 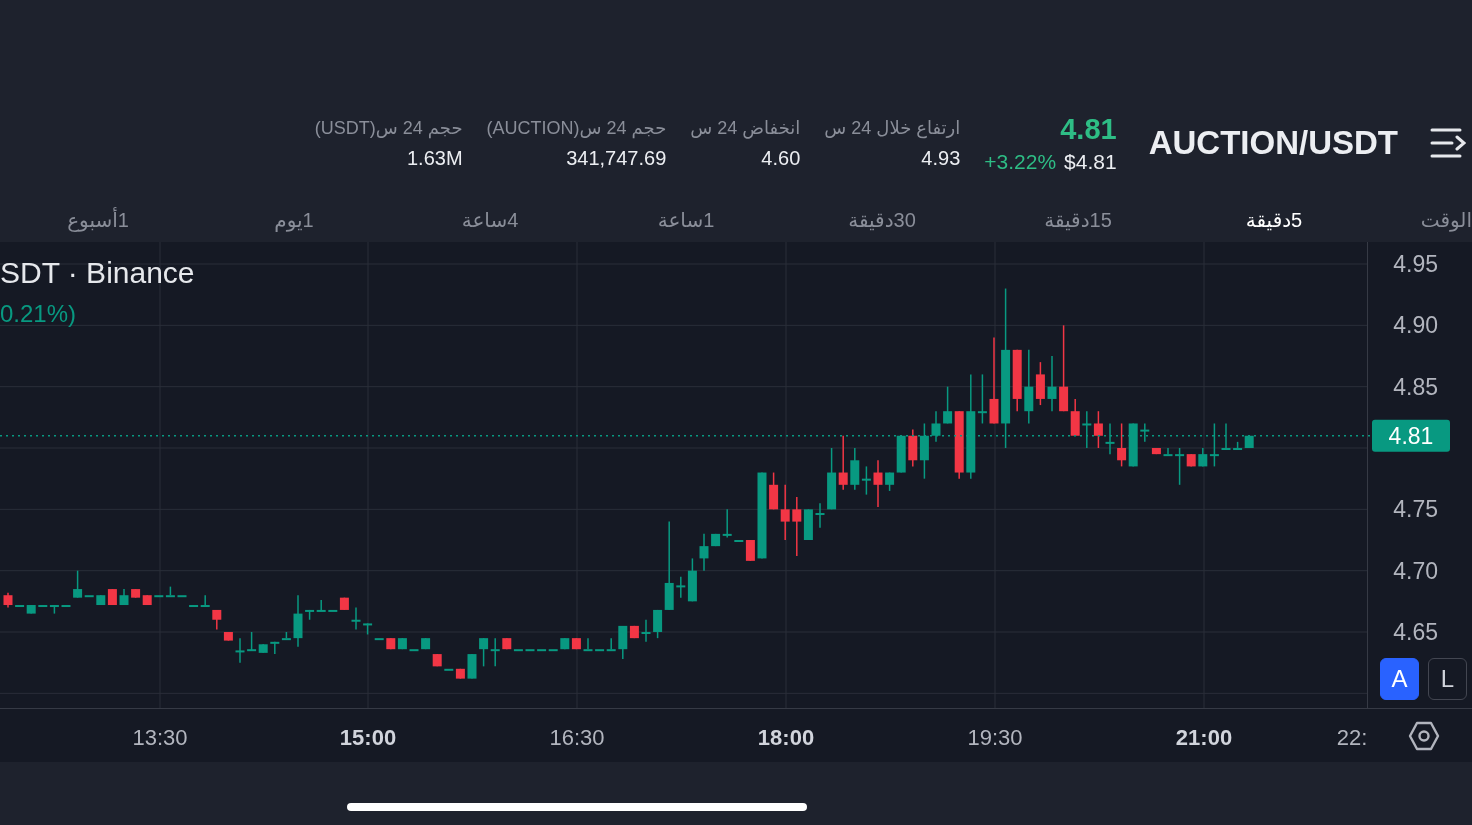 I want to click on menu-icon, so click(x=1448, y=143).